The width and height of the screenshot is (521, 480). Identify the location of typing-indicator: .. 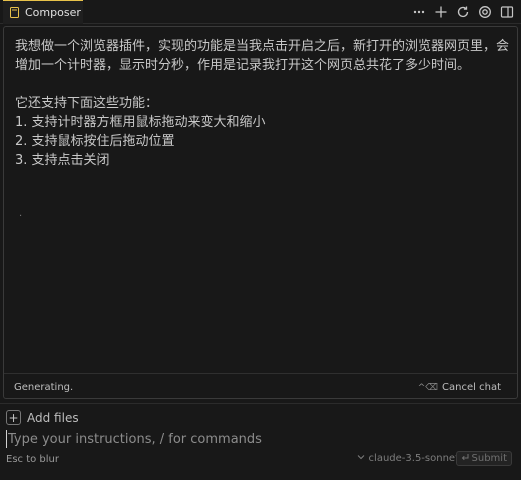
(21, 213).